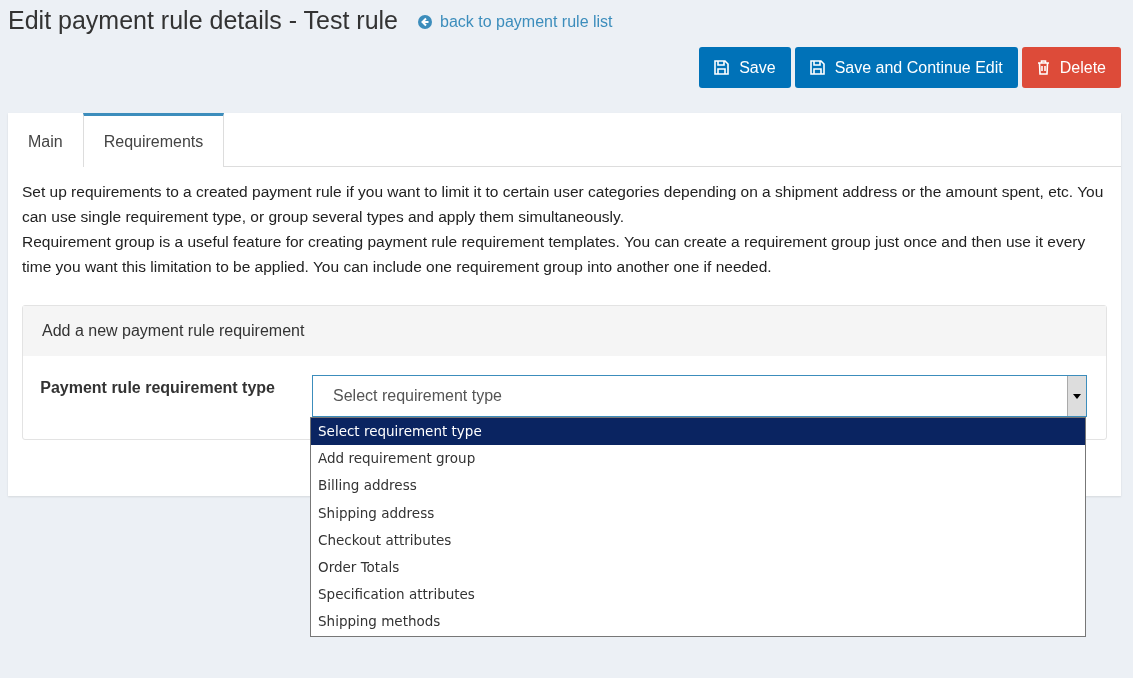  What do you see at coordinates (564, 331) in the screenshot?
I see `card-header: Add a new payment rule requirement` at bounding box center [564, 331].